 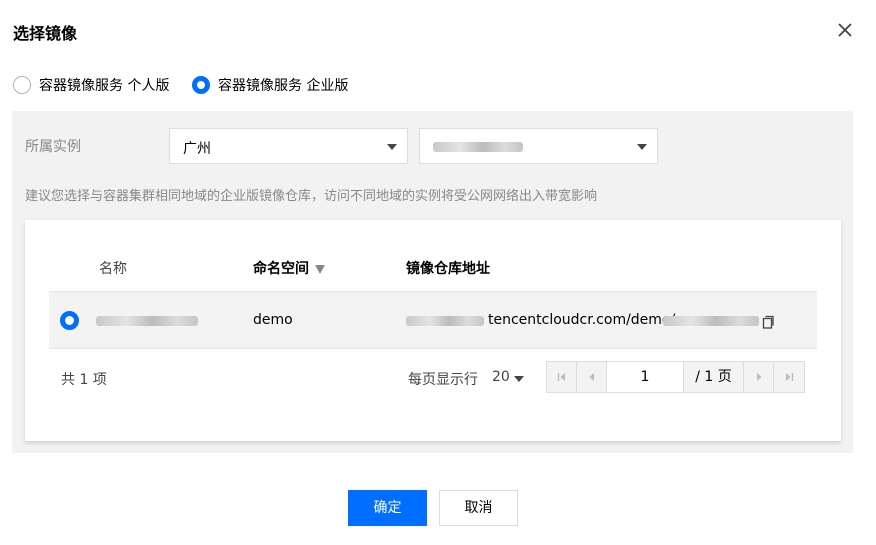 I want to click on per-page-label: 每页显示行, so click(x=443, y=380).